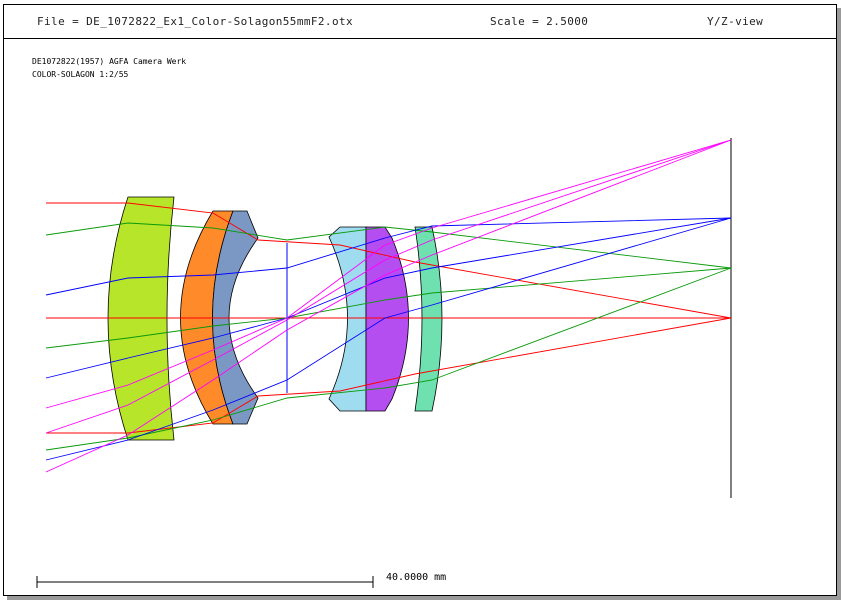  I want to click on scale-bar-label: 40.0000 mm, so click(416, 577).